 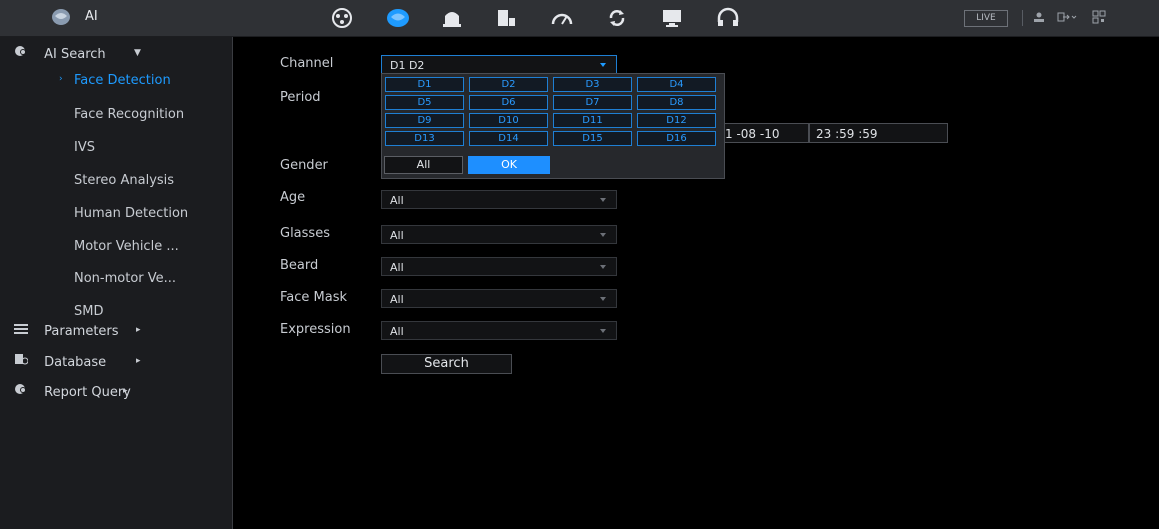 I want to click on storage-icon, so click(x=506, y=18).